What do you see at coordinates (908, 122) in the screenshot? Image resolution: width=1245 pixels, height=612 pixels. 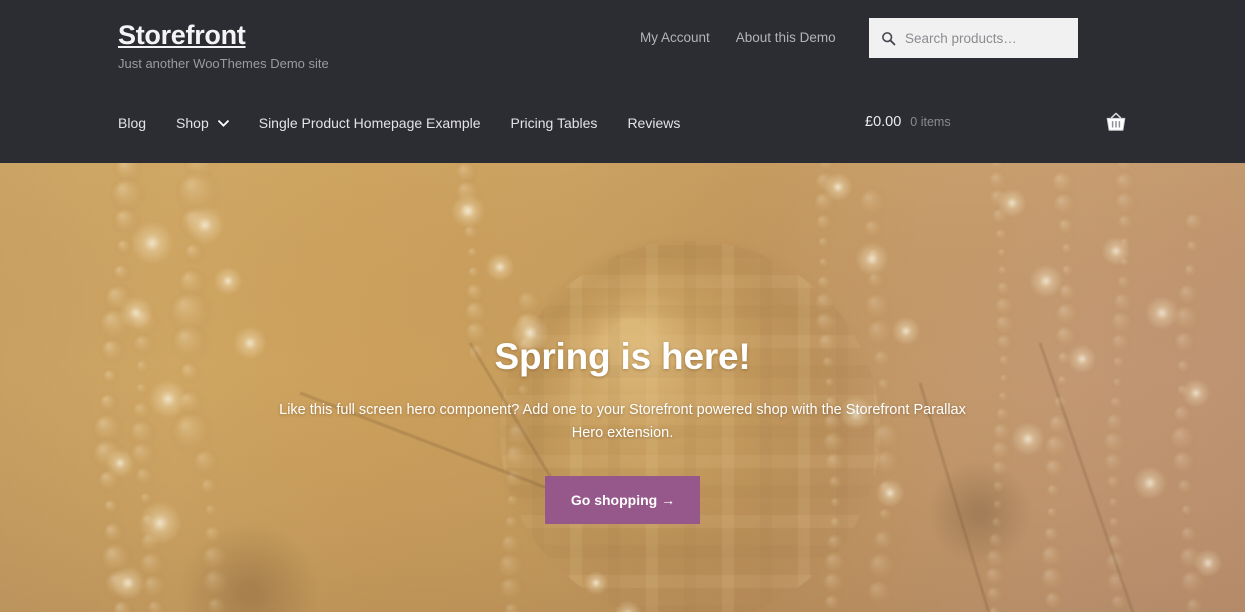 I see `cart-contents-link: £0.00 0 items` at bounding box center [908, 122].